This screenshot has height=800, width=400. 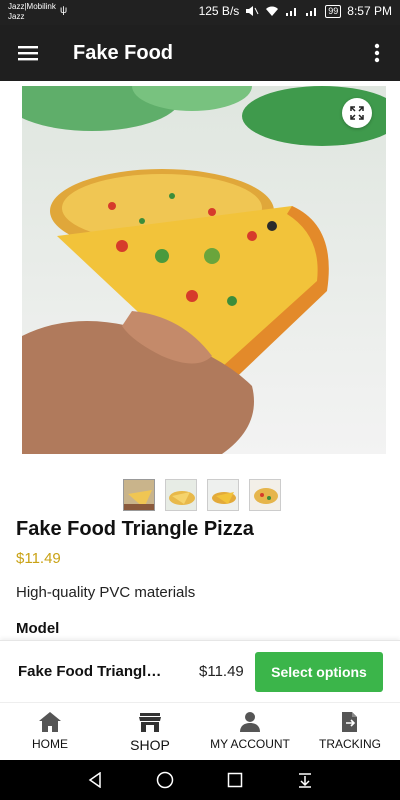 What do you see at coordinates (150, 745) in the screenshot?
I see `nav-label-shop: SHOP` at bounding box center [150, 745].